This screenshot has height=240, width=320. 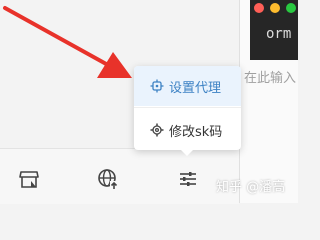 What do you see at coordinates (67, 42) in the screenshot?
I see `annotation-arrow` at bounding box center [67, 42].